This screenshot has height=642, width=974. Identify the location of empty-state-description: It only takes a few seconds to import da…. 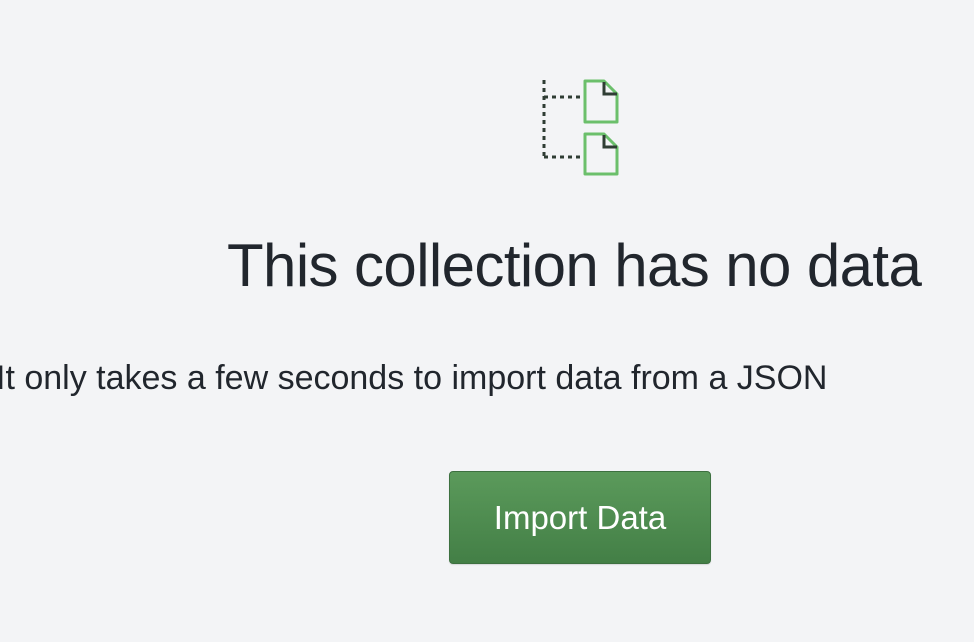
(414, 378).